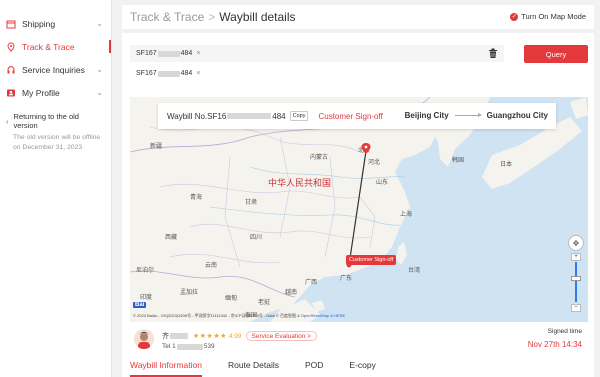 The height and width of the screenshot is (377, 600). I want to click on sidebar-item-my-profile: My Profile ⌄, so click(55, 92).